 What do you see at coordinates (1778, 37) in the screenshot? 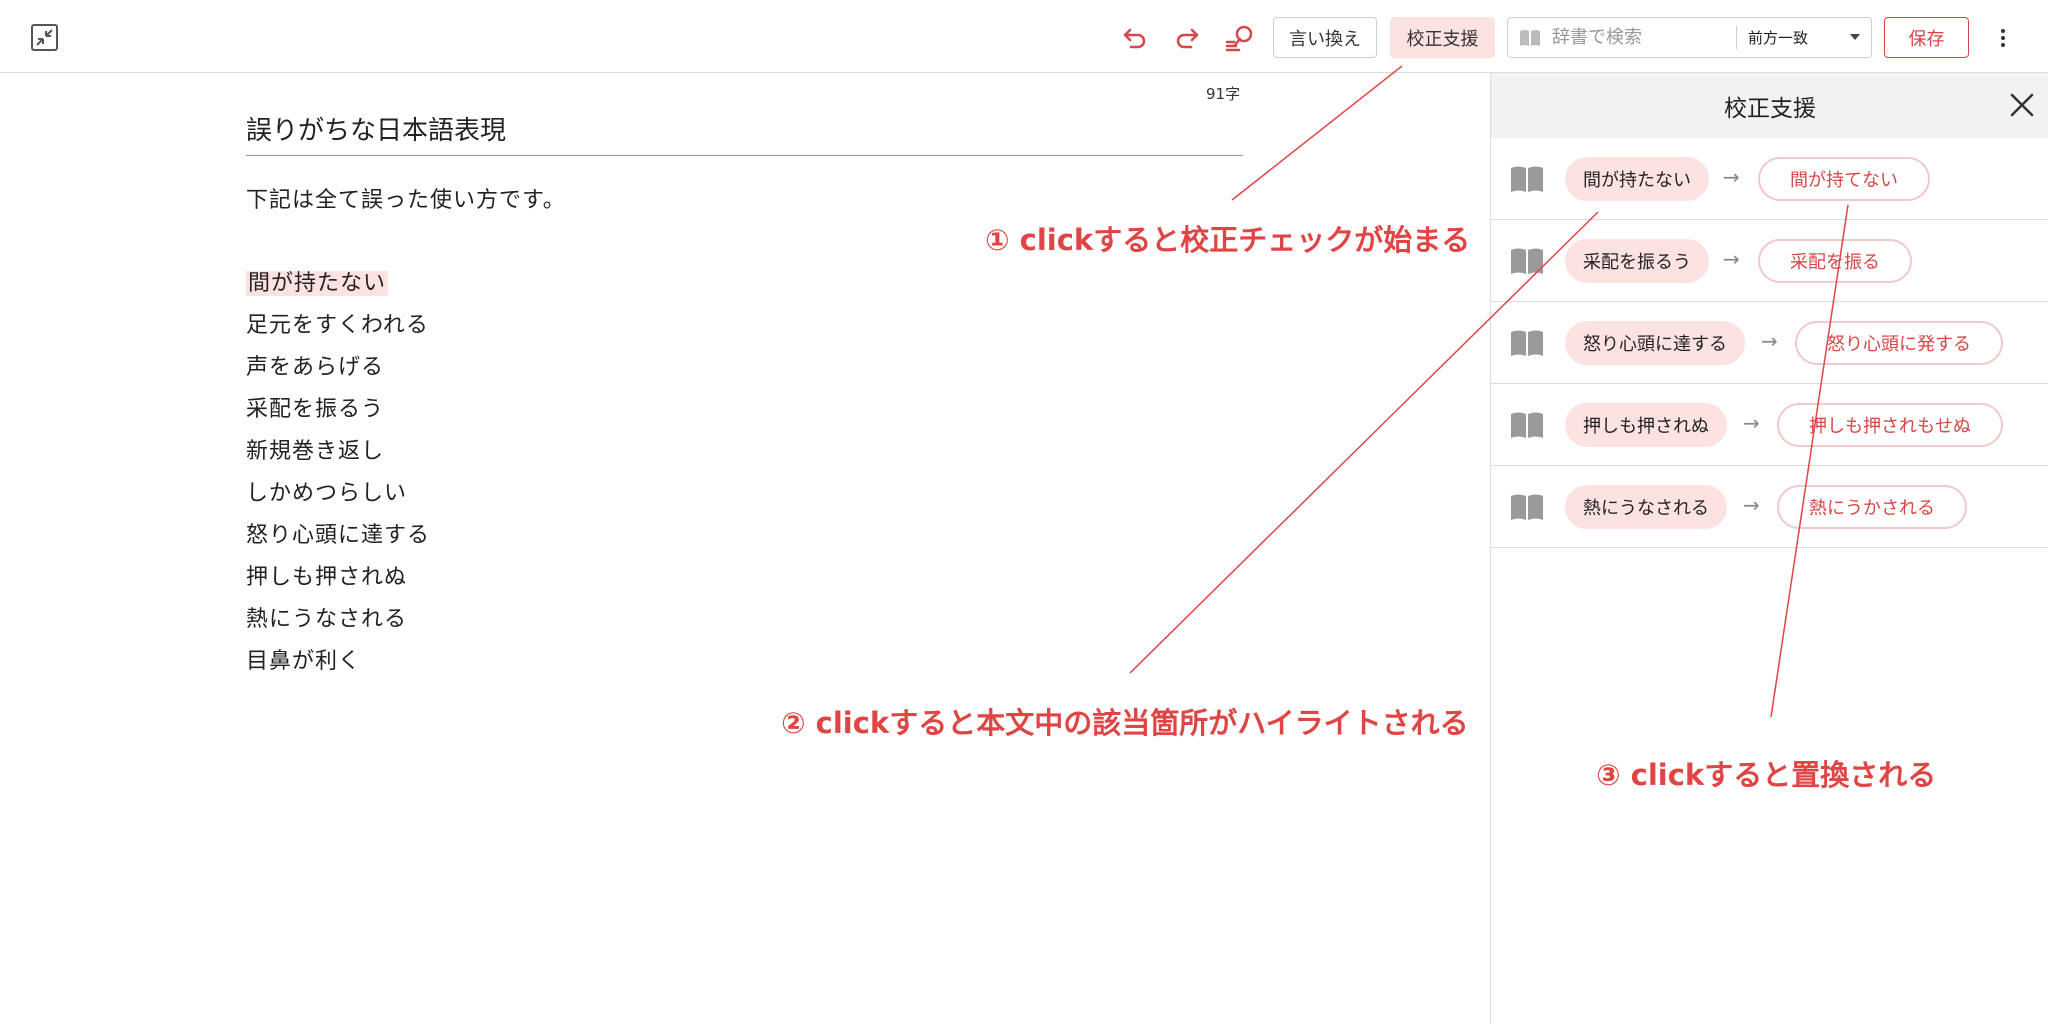
I see `match-mode-value: 前方一致` at bounding box center [1778, 37].